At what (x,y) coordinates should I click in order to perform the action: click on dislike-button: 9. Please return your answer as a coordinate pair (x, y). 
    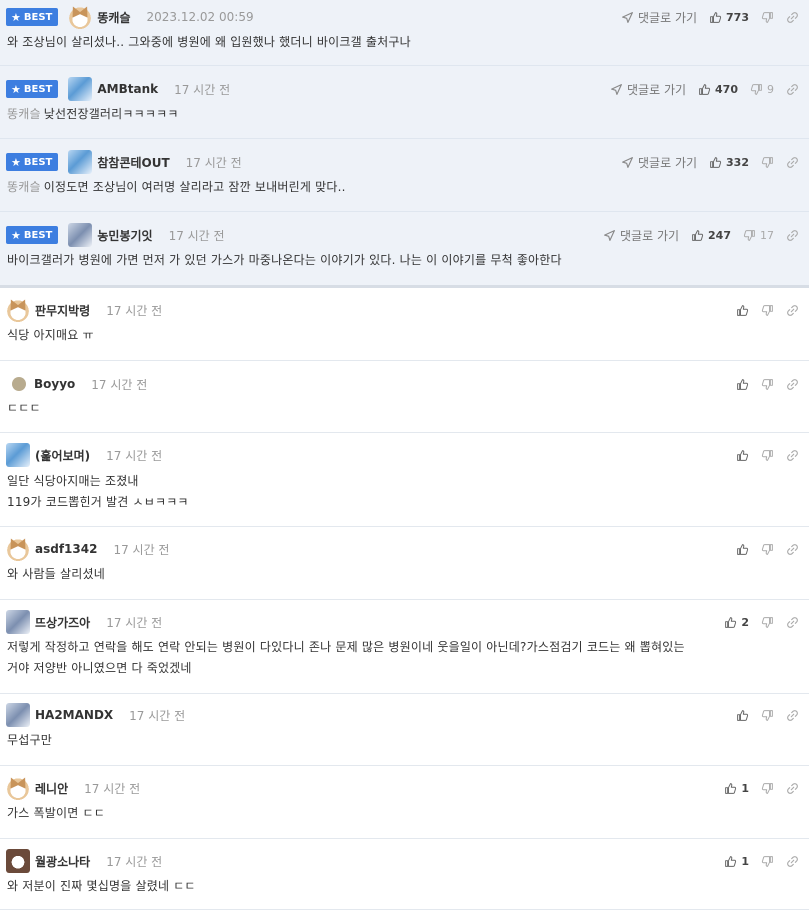
    Looking at the image, I should click on (762, 89).